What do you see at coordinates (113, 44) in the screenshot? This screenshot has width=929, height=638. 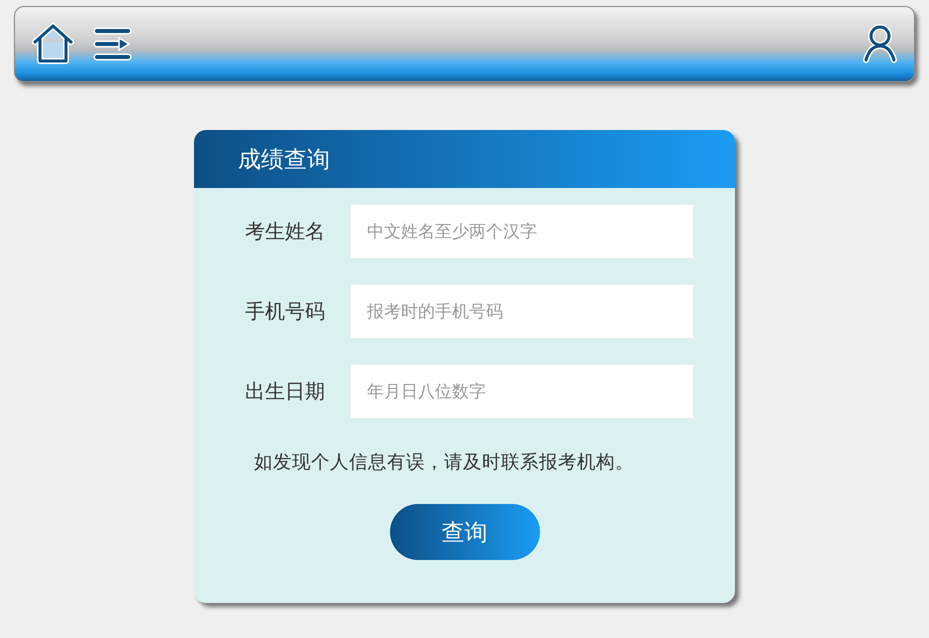 I see `menu-icon` at bounding box center [113, 44].